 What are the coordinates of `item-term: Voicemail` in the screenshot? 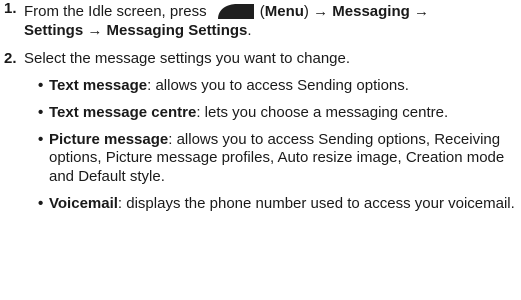 It's located at (83, 204).